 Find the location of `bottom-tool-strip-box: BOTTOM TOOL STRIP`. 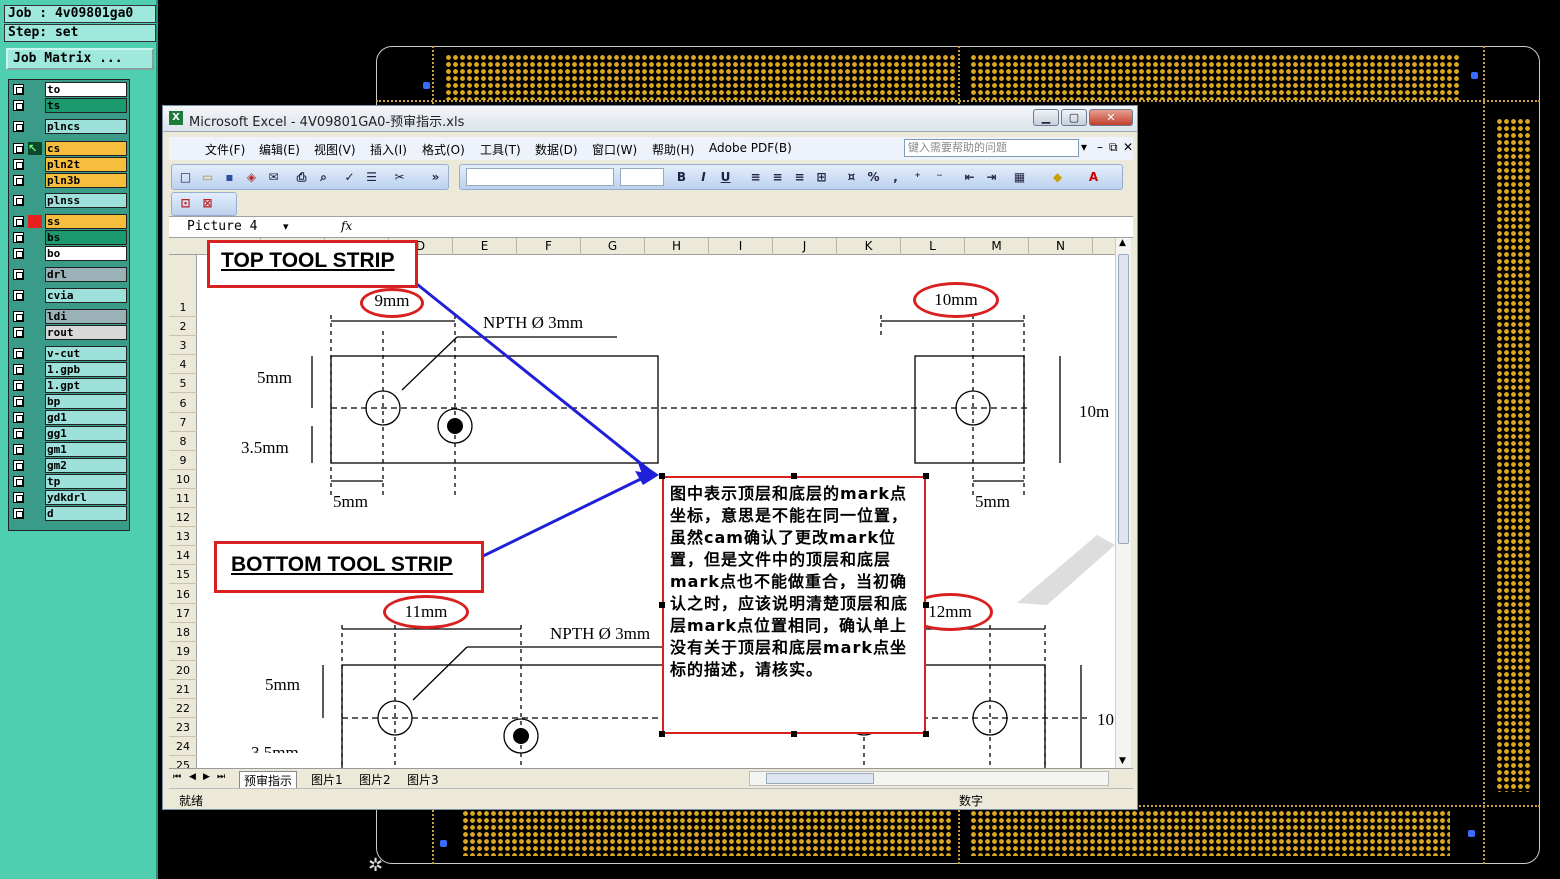

bottom-tool-strip-box: BOTTOM TOOL STRIP is located at coordinates (349, 567).